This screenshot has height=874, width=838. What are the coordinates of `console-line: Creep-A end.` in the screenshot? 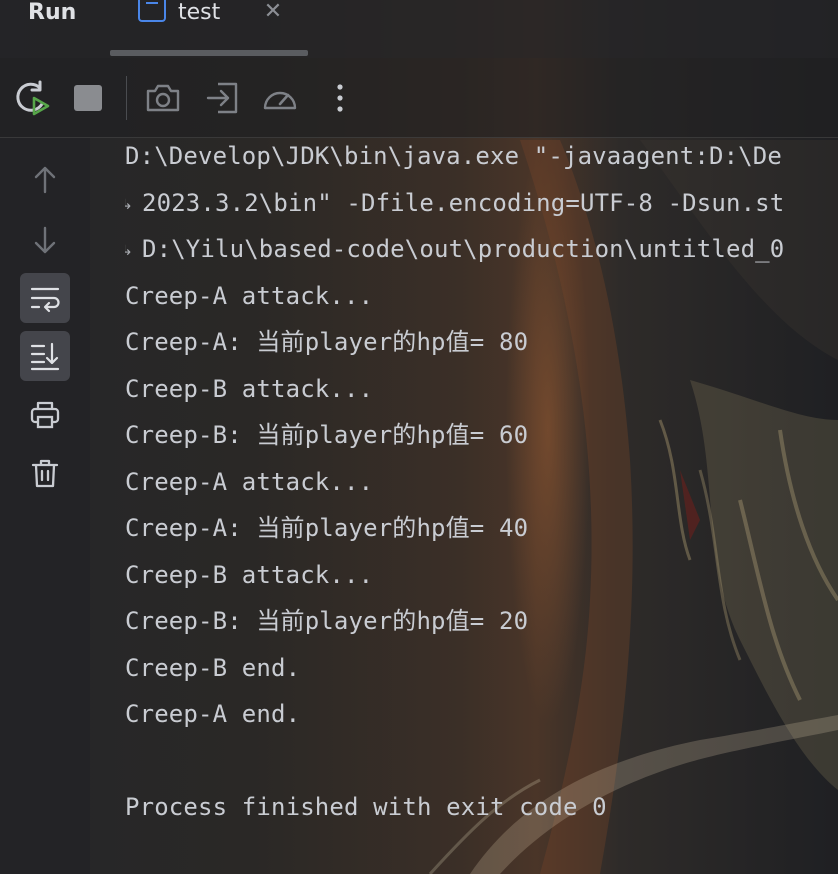 It's located at (213, 714).